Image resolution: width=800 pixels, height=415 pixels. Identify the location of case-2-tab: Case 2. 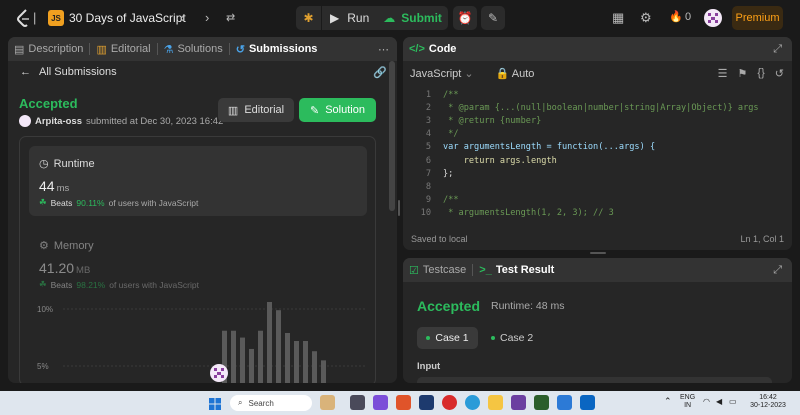
(512, 338).